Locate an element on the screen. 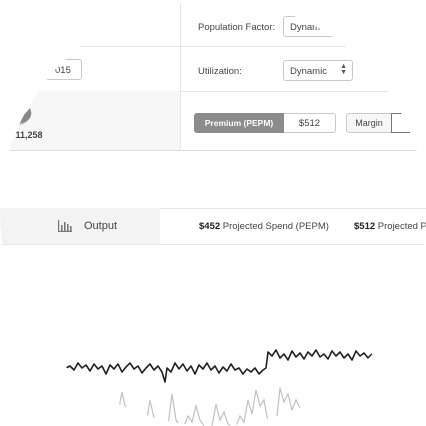  year-input: 015 is located at coordinates (60, 69).